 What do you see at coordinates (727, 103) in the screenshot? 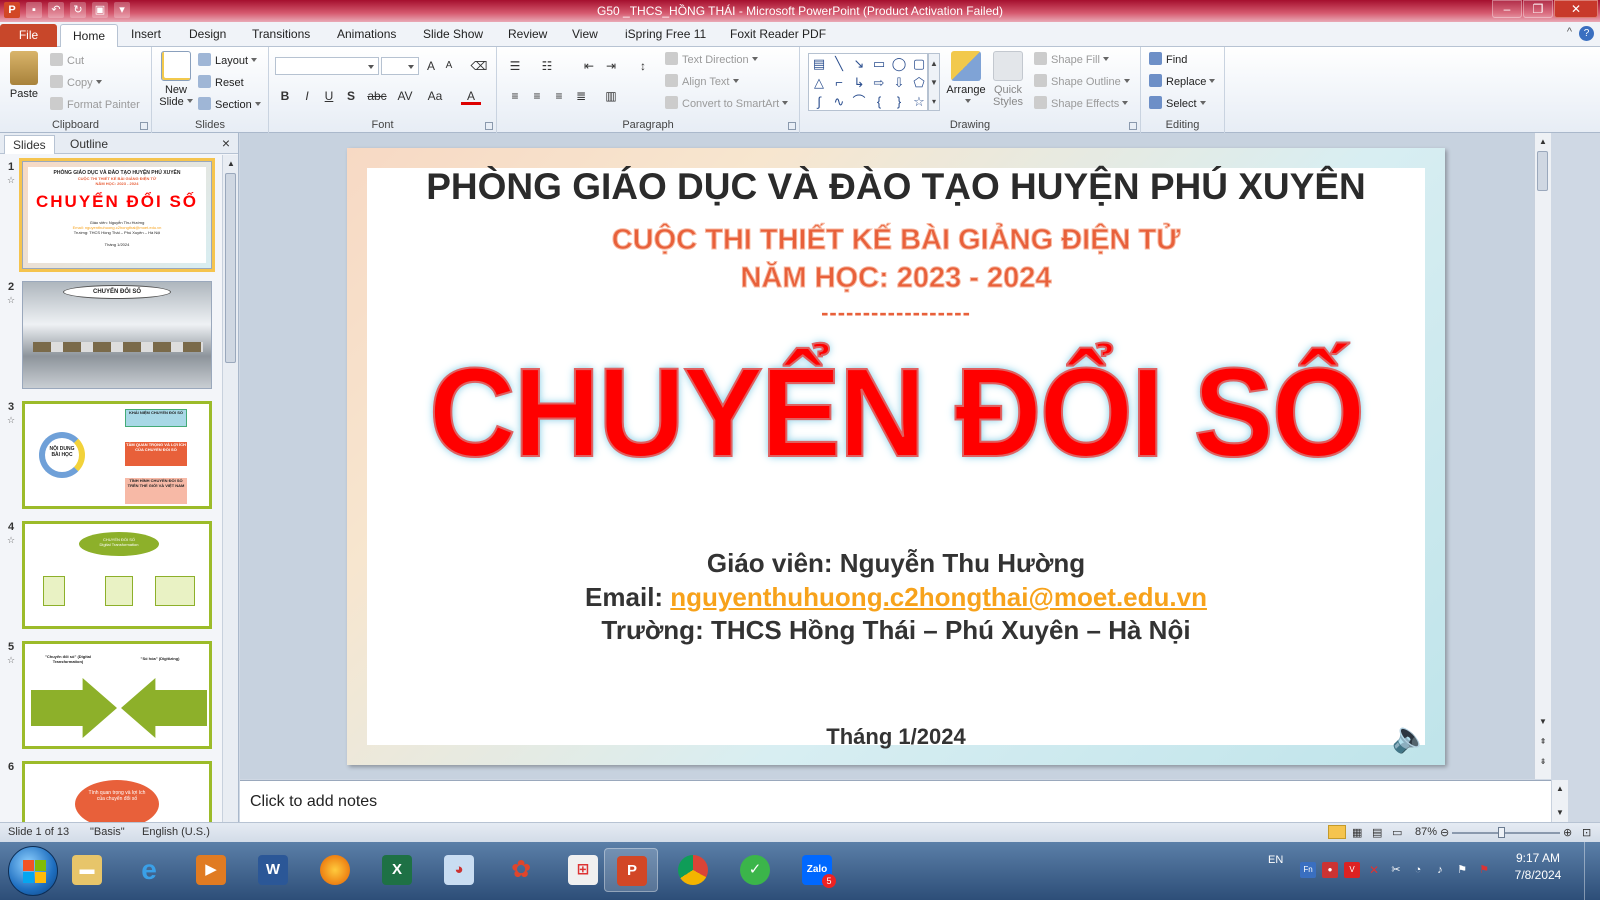
I see `convert-smartart-button: Convert to SmartArt` at bounding box center [727, 103].